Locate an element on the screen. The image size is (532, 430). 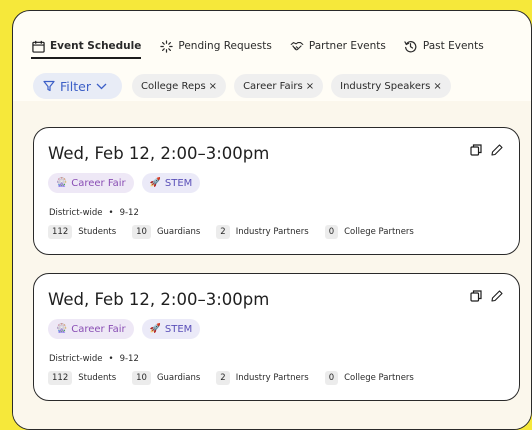
chevron-down-icon is located at coordinates (101, 86).